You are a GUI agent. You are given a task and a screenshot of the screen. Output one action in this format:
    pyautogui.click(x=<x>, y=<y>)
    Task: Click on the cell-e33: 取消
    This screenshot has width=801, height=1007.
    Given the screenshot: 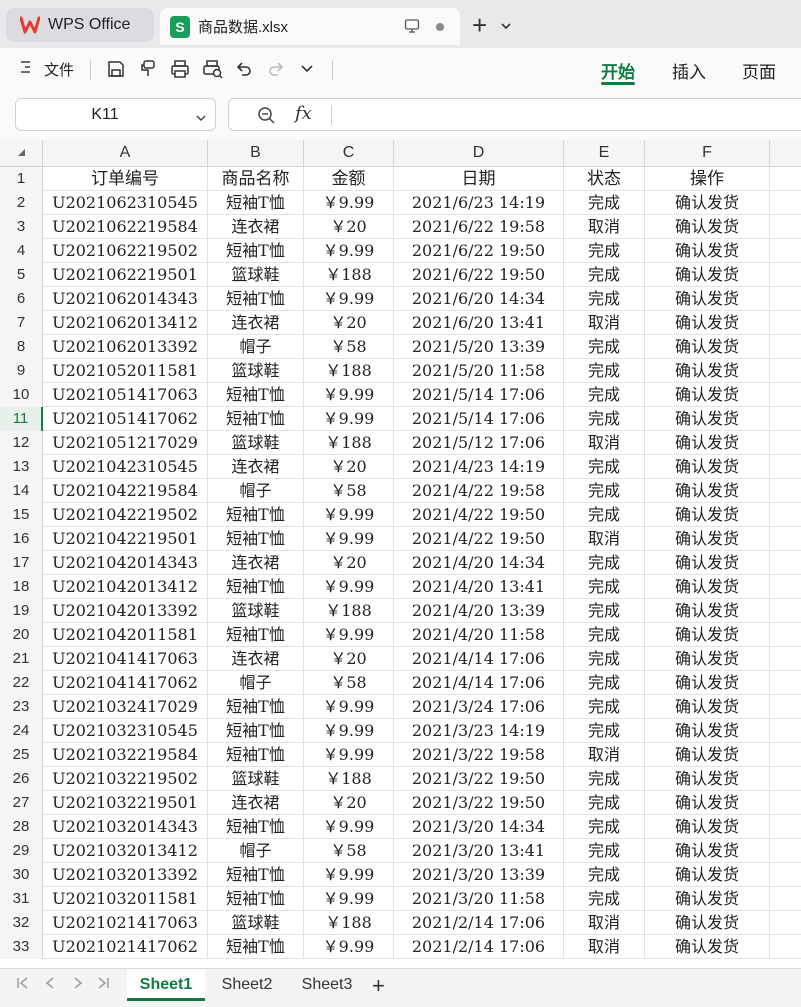 What is the action you would take?
    pyautogui.click(x=604, y=947)
    